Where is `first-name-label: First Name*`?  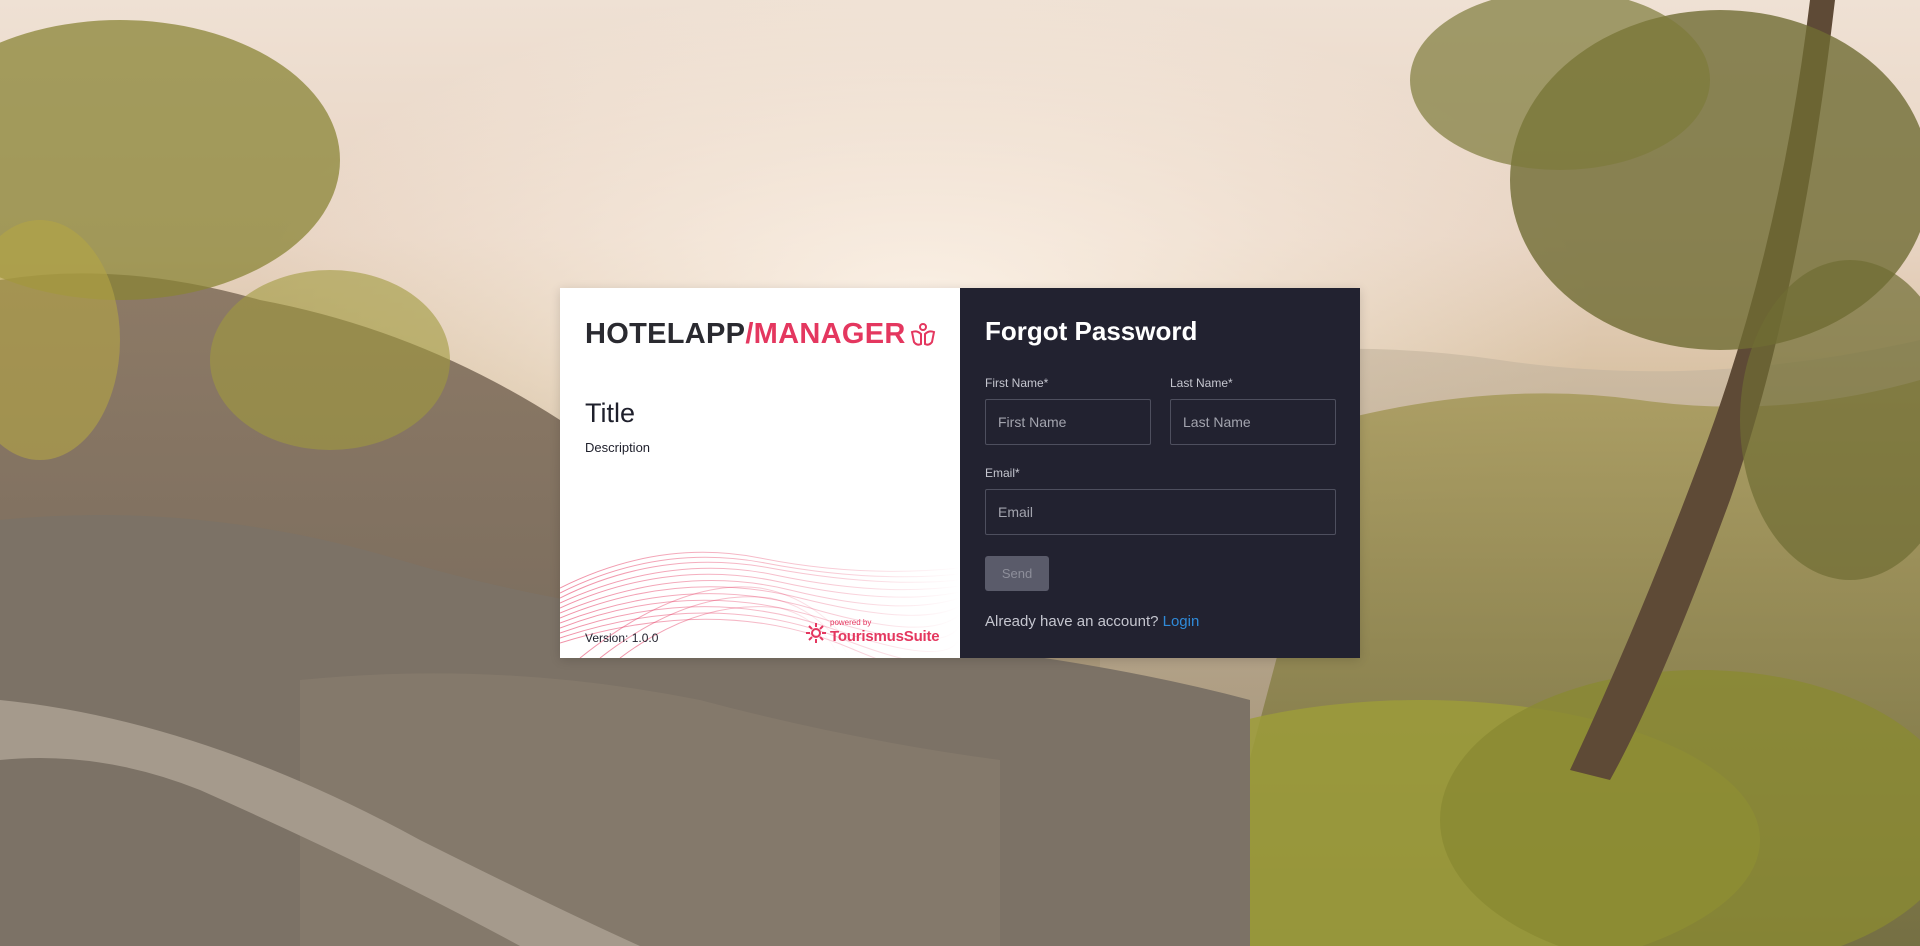 first-name-label: First Name* is located at coordinates (1017, 383).